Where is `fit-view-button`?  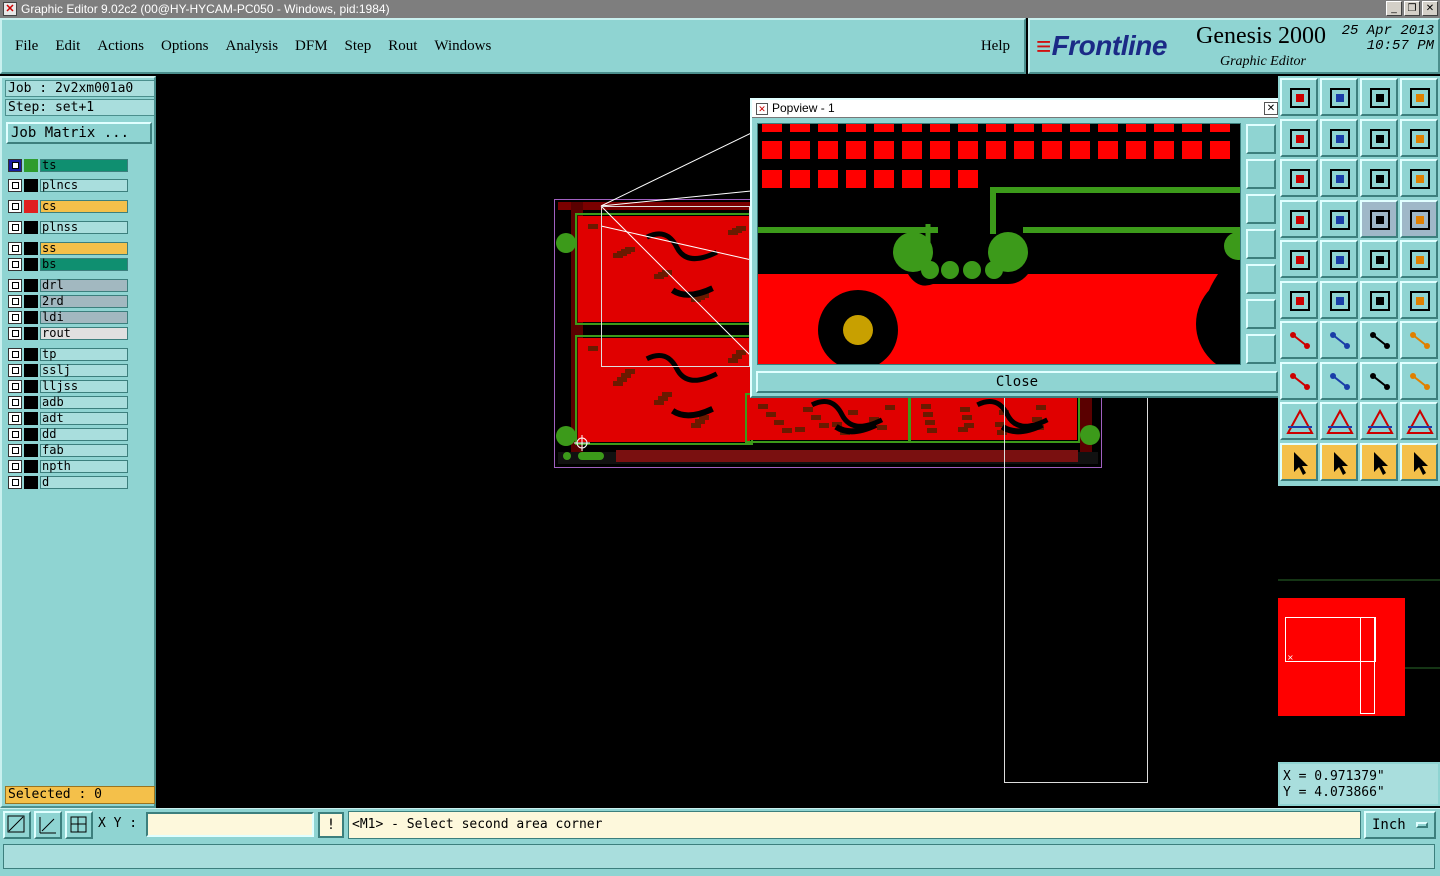
fit-view-button is located at coordinates (1299, 178).